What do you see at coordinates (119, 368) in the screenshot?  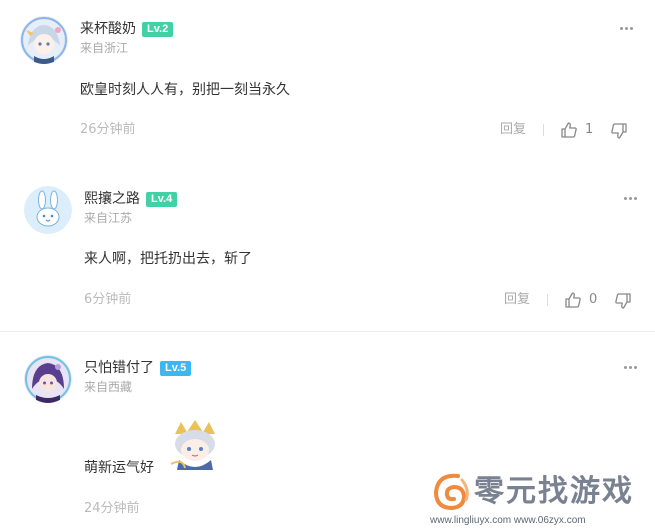 I see `username-text: 只怕错付了` at bounding box center [119, 368].